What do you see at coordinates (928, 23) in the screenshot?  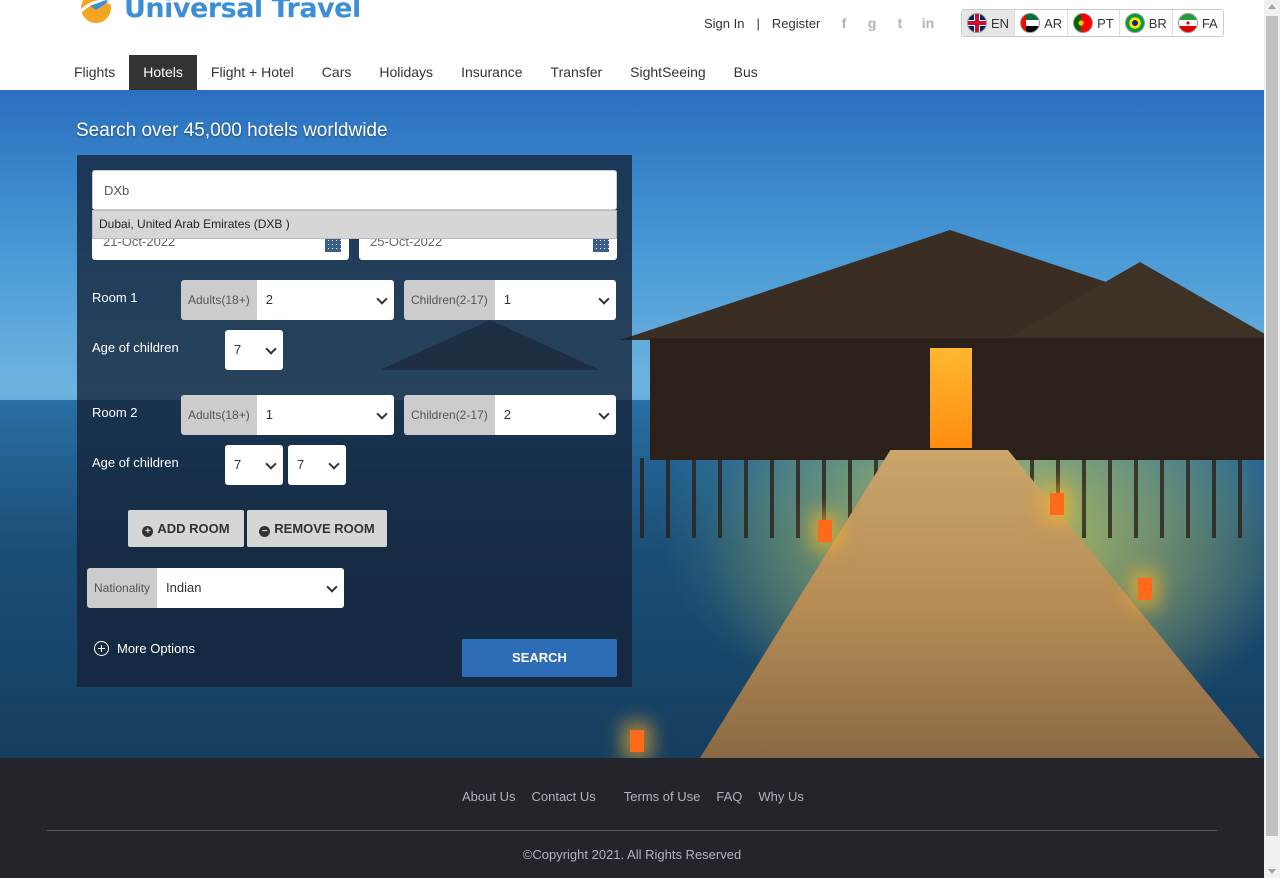 I see `linkedin-icon: in` at bounding box center [928, 23].